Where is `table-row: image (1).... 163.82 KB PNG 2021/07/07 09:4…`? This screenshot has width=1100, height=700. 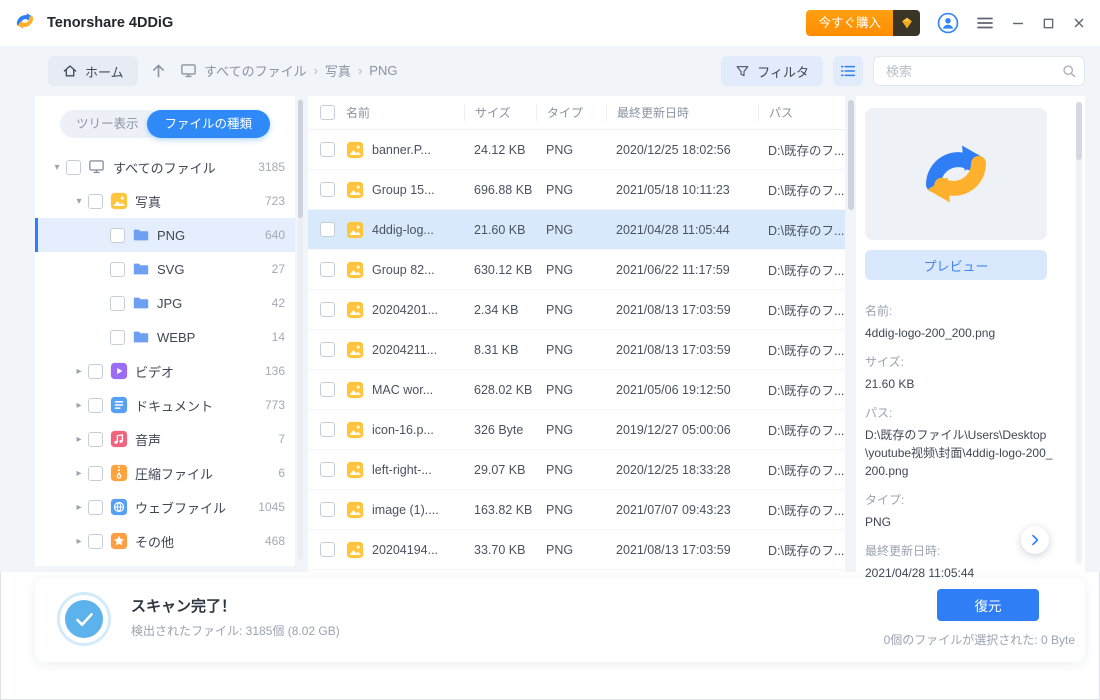 table-row: image (1).... 163.82 KB PNG 2021/07/07 09:4… is located at coordinates (576, 510).